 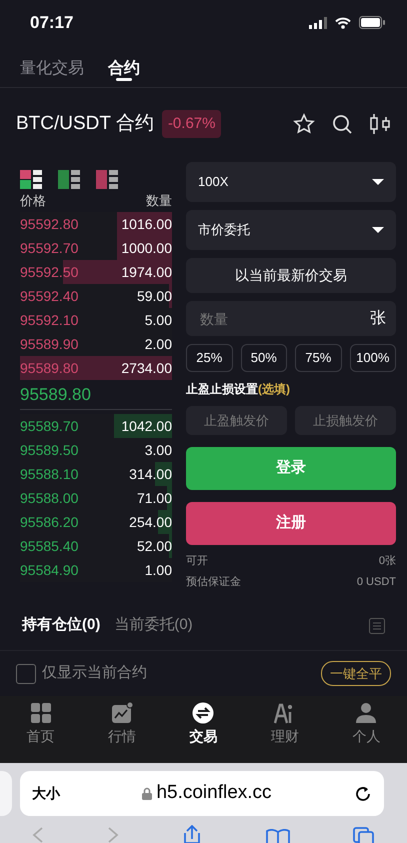 I want to click on amount-text: 254.00, so click(x=150, y=522).